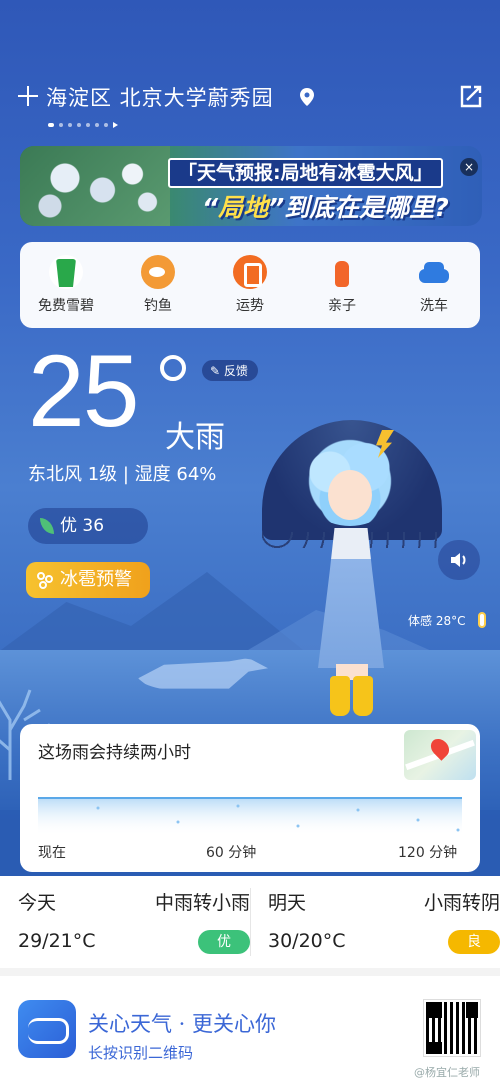 The height and width of the screenshot is (1084, 500). Describe the element at coordinates (250, 272) in the screenshot. I see `fortune-icon` at that location.